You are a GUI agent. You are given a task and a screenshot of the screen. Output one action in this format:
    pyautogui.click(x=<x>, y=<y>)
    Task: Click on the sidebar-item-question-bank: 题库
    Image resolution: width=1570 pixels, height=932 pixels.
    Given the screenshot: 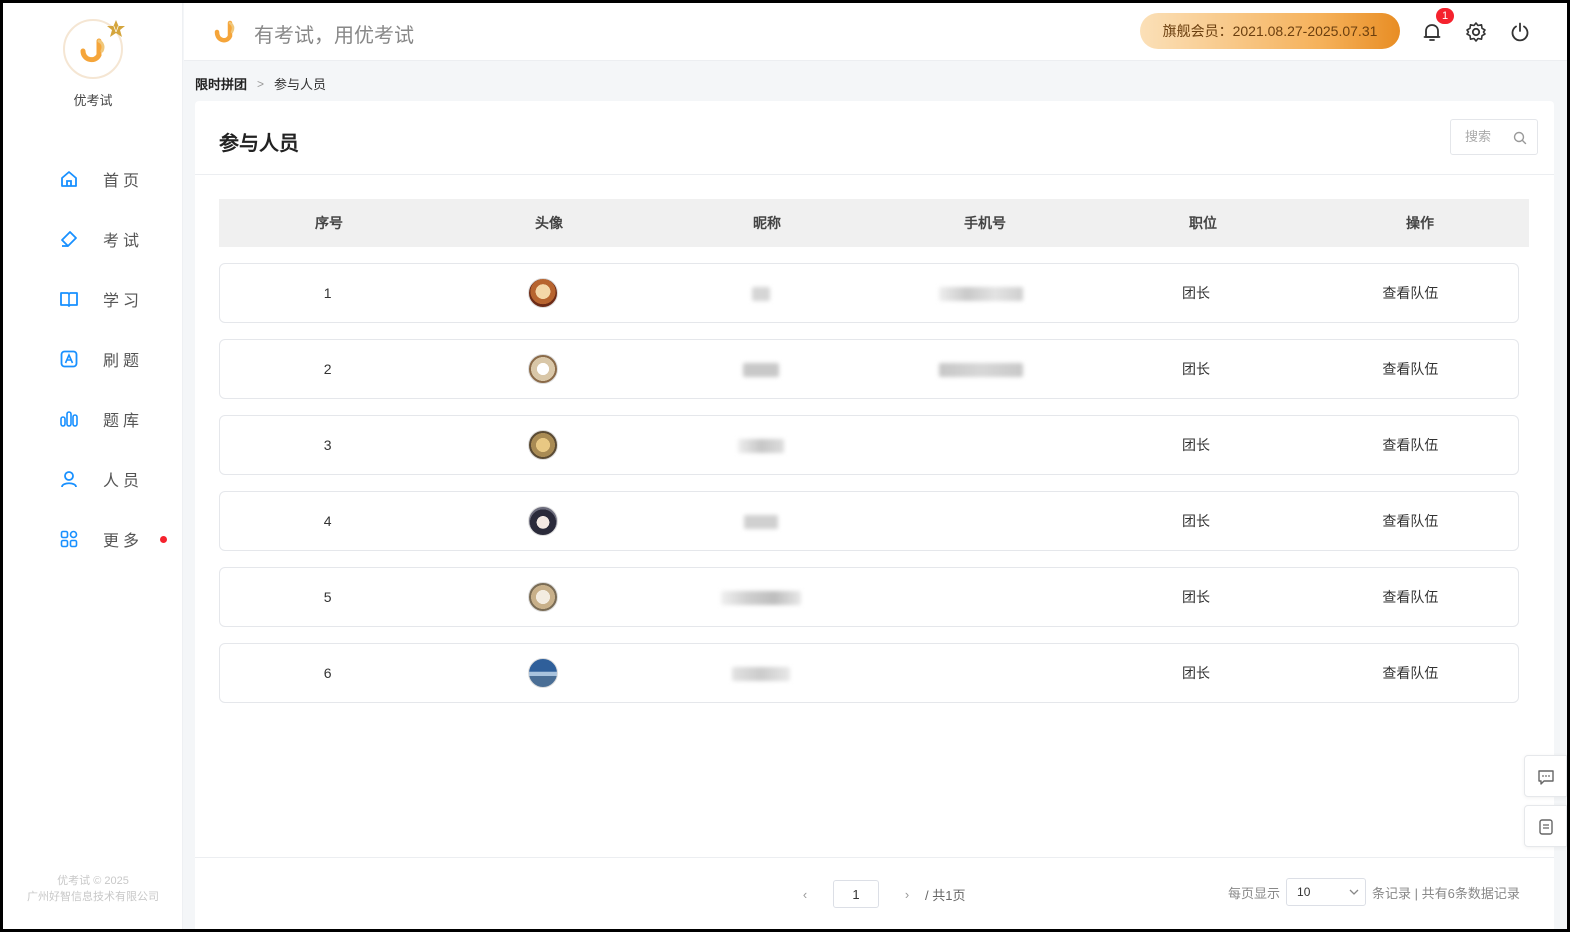 What is the action you would take?
    pyautogui.click(x=93, y=419)
    